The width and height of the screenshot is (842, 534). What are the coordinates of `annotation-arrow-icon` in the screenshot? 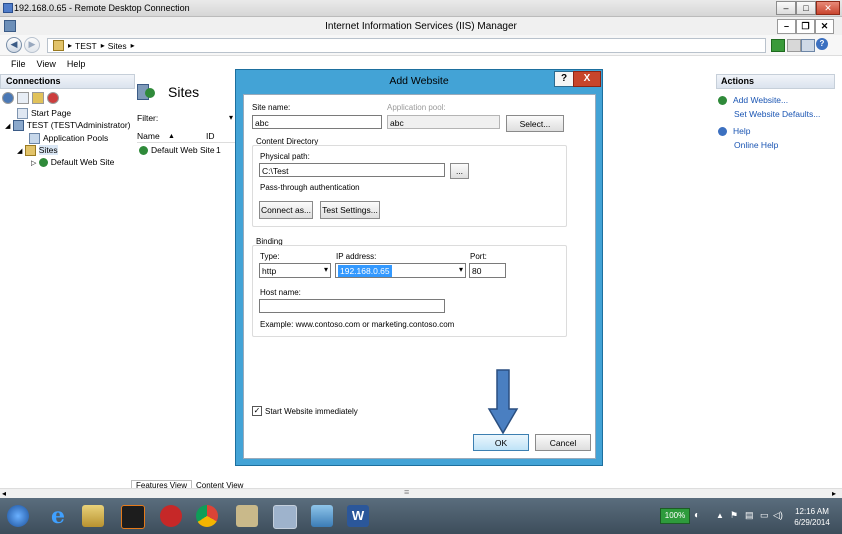 It's located at (503, 402).